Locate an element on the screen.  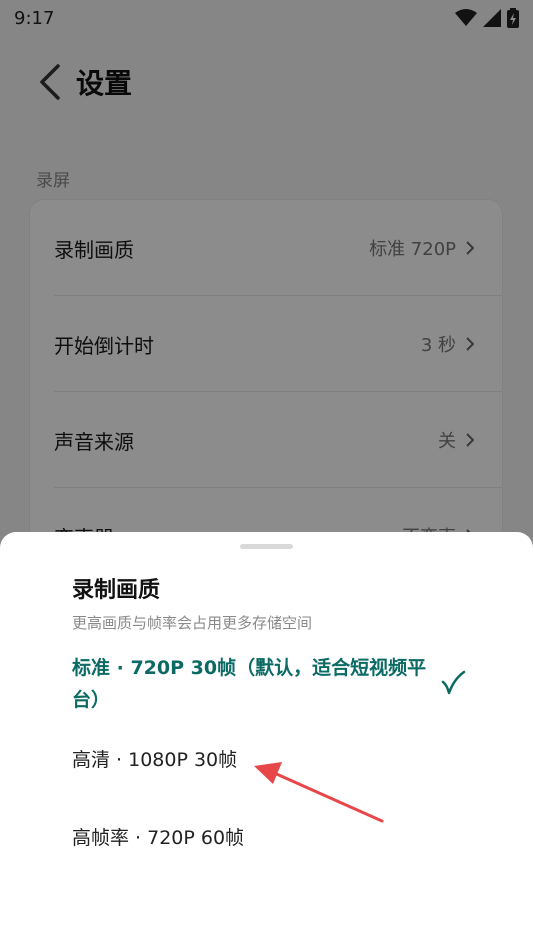
option-hd-1080p: 高清 · 1080P 30帧 is located at coordinates (257, 760).